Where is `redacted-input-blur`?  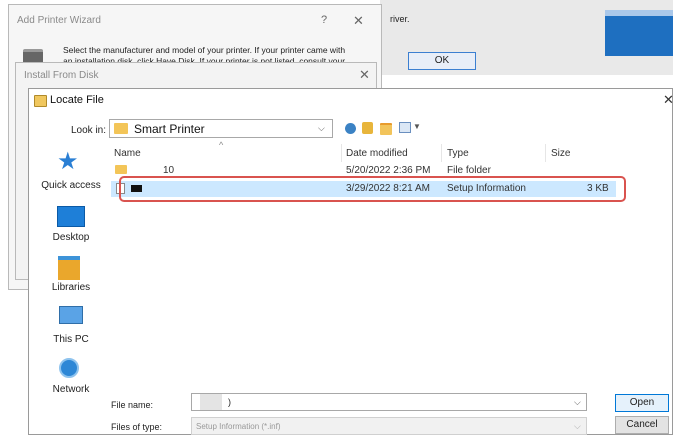
redacted-input-blur is located at coordinates (211, 402).